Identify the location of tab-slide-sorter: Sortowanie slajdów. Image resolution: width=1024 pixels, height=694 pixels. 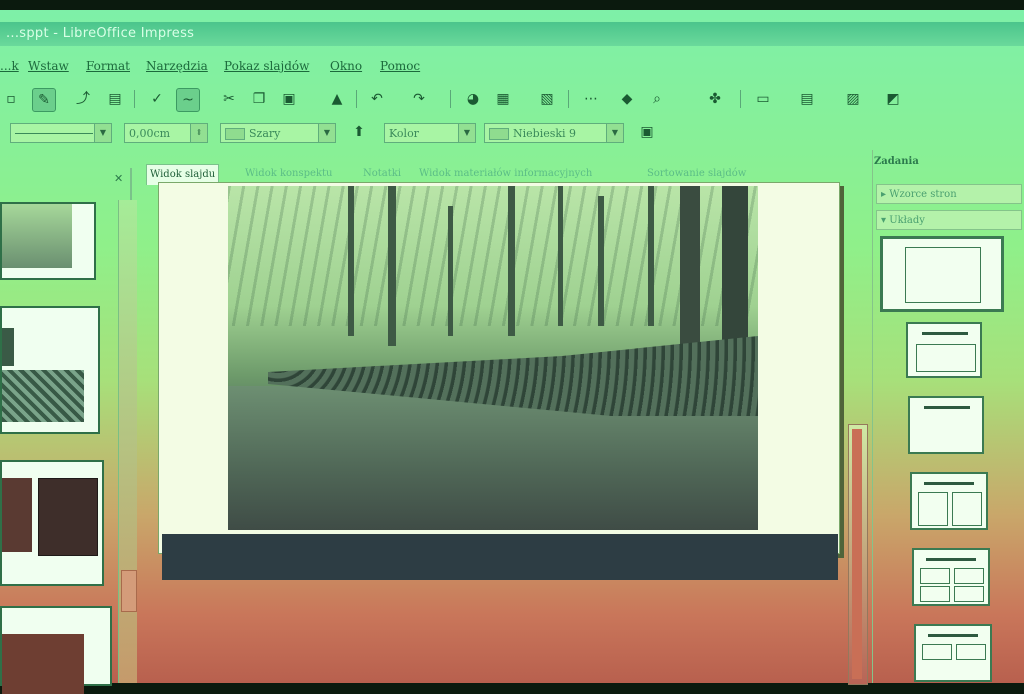
(696, 174).